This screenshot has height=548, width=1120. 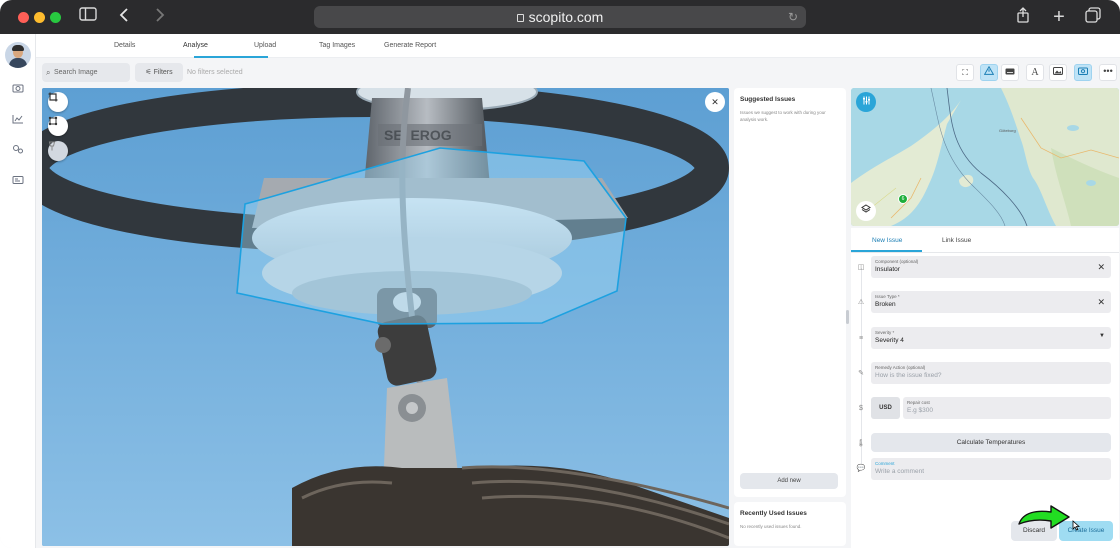 What do you see at coordinates (771, 526) in the screenshot?
I see `recent-issues-description: No recently used issues found.` at bounding box center [771, 526].